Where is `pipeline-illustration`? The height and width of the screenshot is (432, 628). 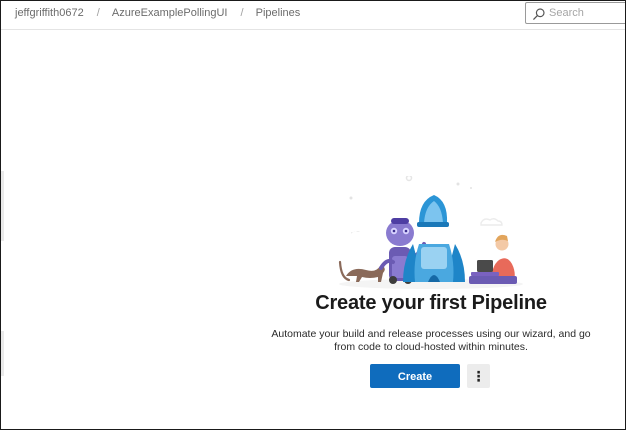 pipeline-illustration is located at coordinates (430, 232).